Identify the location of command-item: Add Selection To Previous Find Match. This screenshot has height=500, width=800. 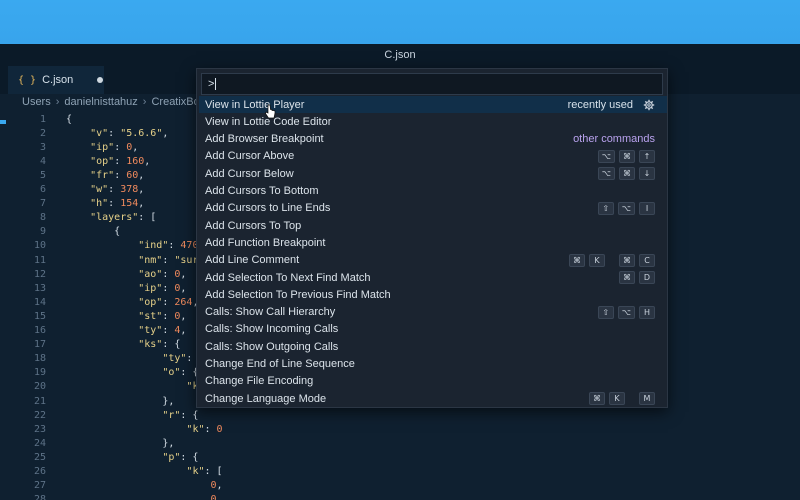
(433, 294).